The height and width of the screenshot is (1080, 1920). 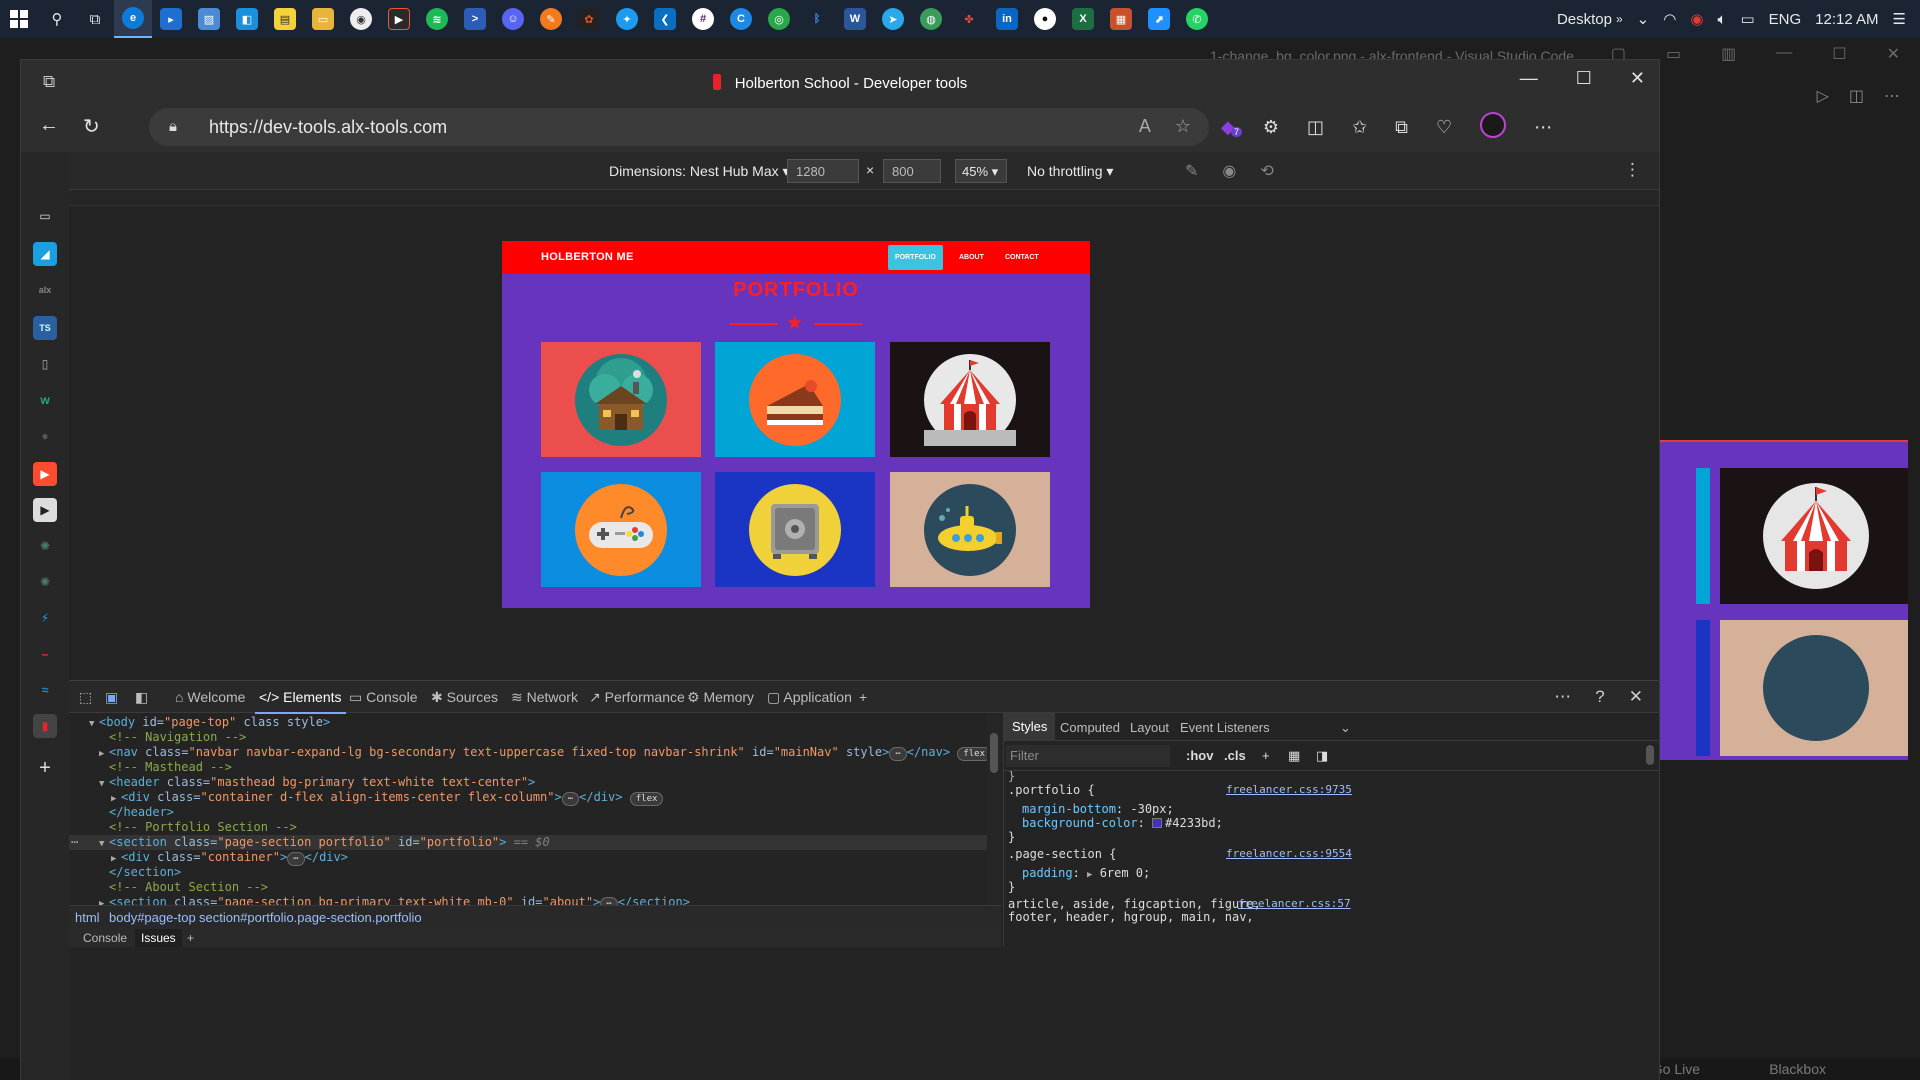 What do you see at coordinates (323, 19) in the screenshot?
I see `file-explorer-icon: ▭` at bounding box center [323, 19].